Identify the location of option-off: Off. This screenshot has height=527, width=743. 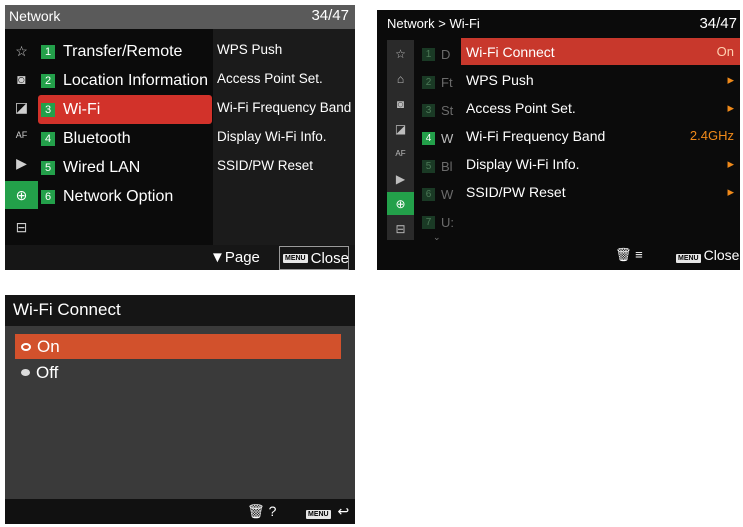
(178, 372).